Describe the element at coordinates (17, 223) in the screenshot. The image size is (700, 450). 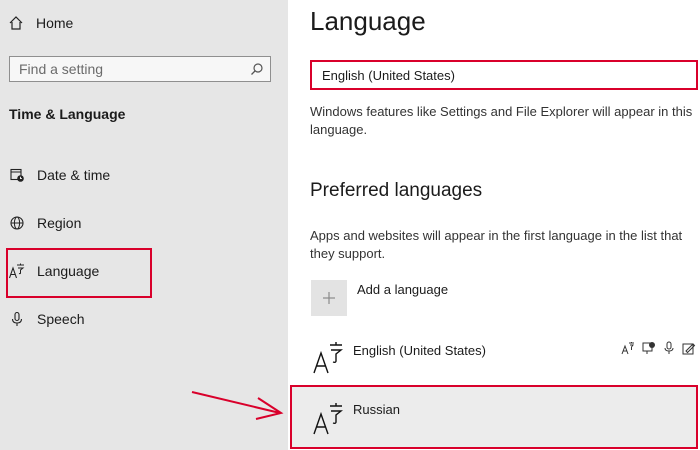
I see `globe-icon` at that location.